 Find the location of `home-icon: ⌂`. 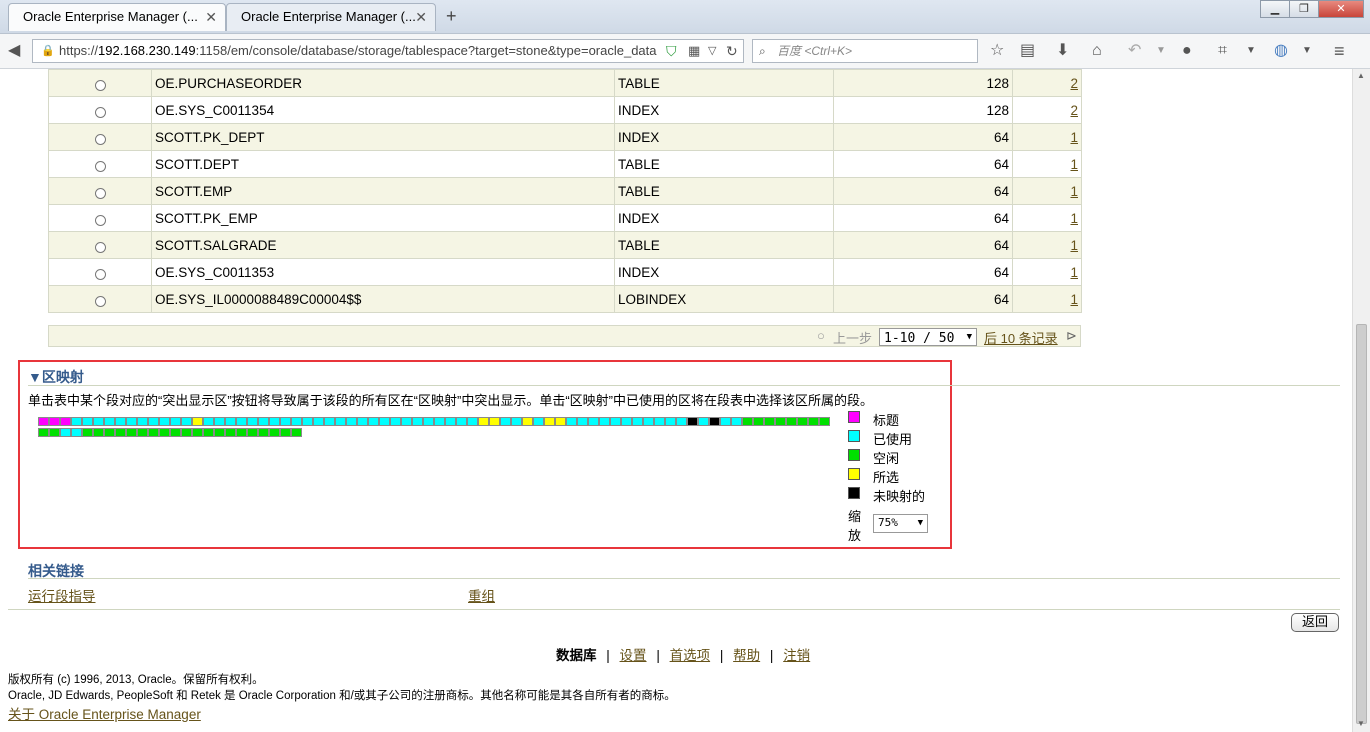

home-icon: ⌂ is located at coordinates (1097, 51).